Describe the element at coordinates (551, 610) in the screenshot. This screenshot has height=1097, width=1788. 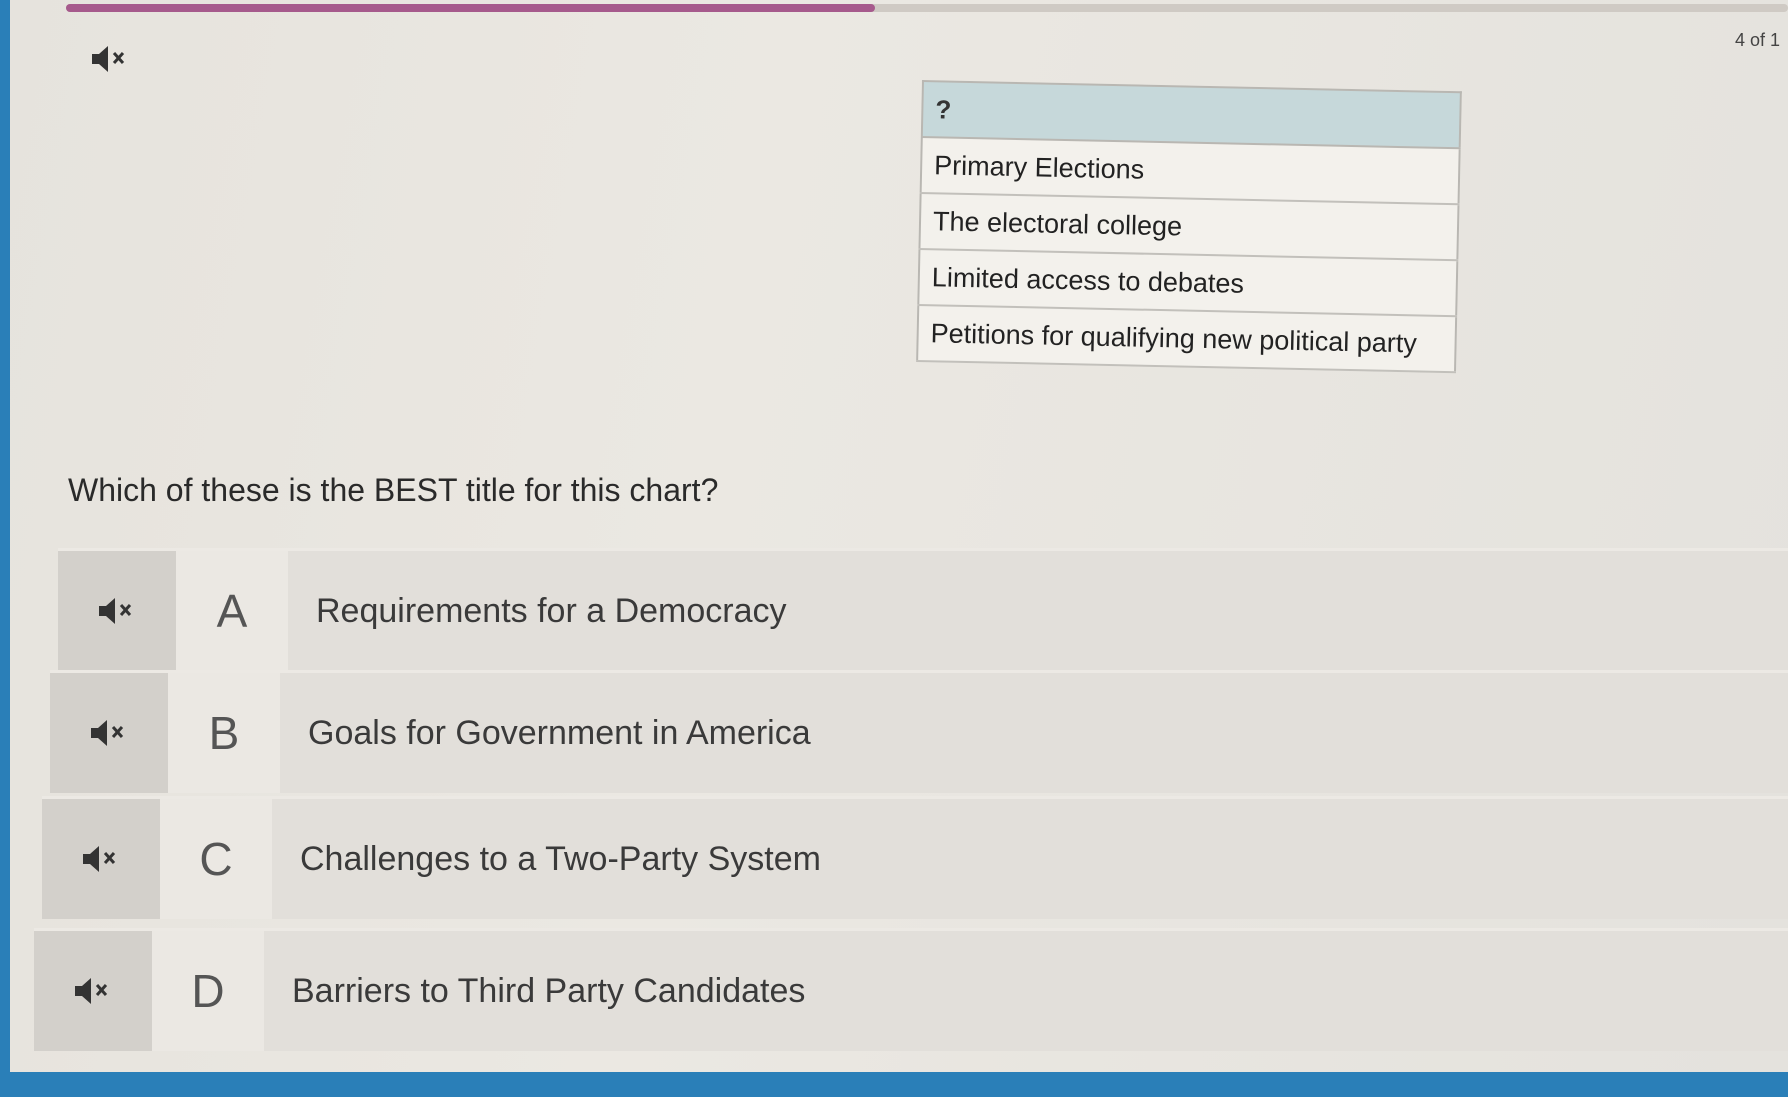
I see `option-text: Requirements for a Democracy` at that location.